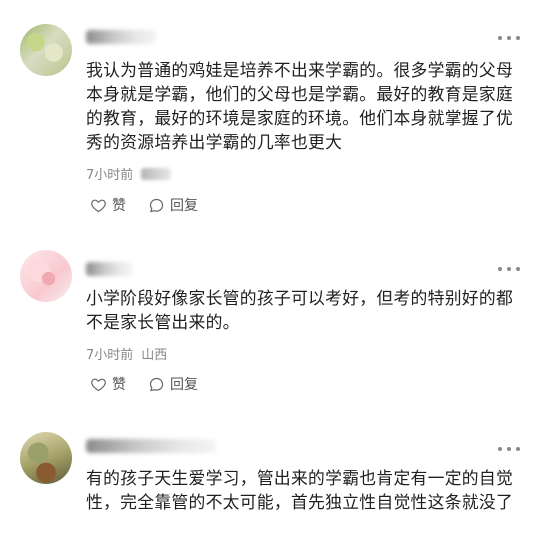 This screenshot has height=547, width=542. I want to click on location-blurred, so click(156, 173).